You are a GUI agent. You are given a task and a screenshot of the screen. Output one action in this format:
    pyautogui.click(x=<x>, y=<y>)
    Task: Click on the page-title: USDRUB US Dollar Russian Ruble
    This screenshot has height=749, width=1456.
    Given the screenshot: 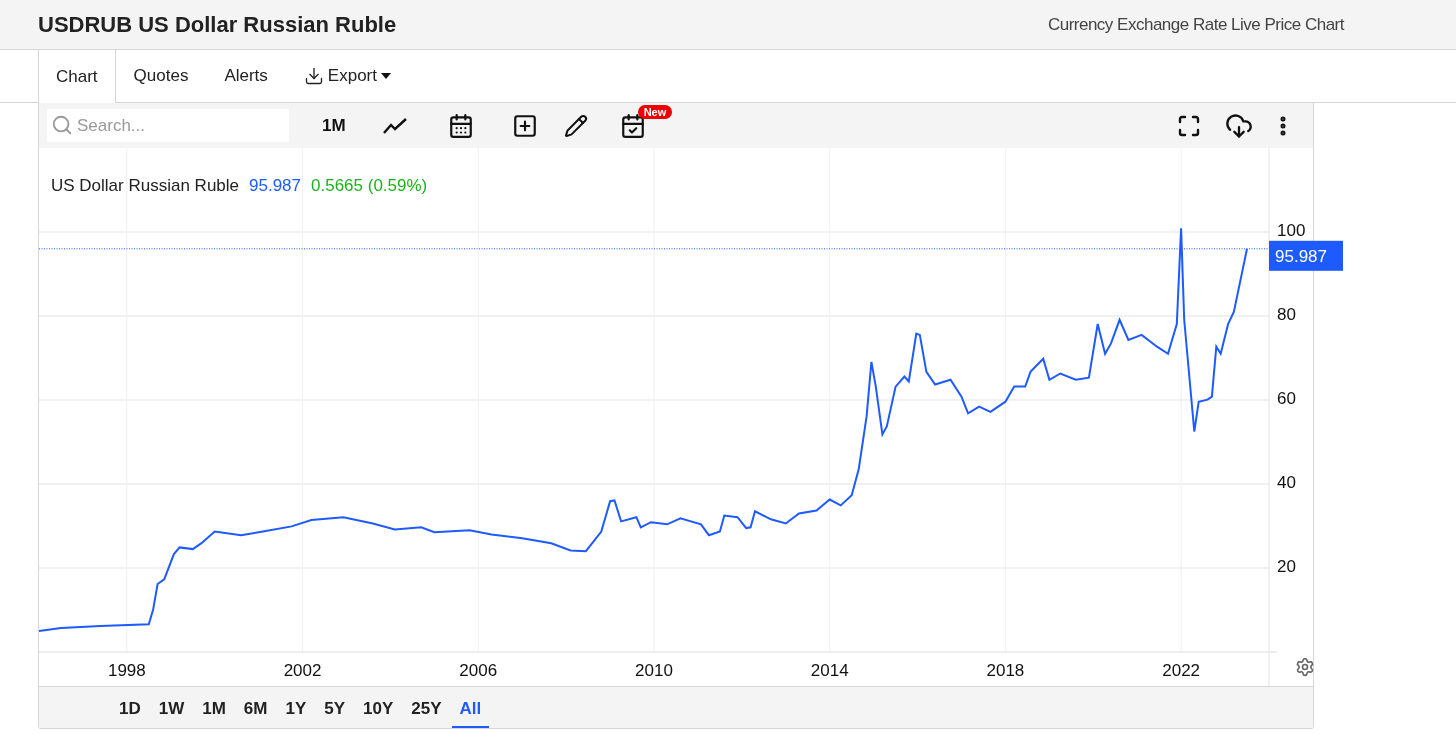 What is the action you would take?
    pyautogui.click(x=217, y=24)
    